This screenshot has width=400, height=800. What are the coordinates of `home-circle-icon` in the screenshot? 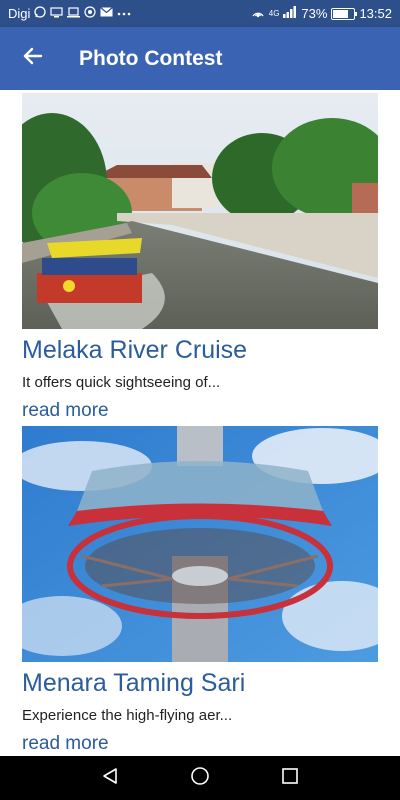 It's located at (200, 778).